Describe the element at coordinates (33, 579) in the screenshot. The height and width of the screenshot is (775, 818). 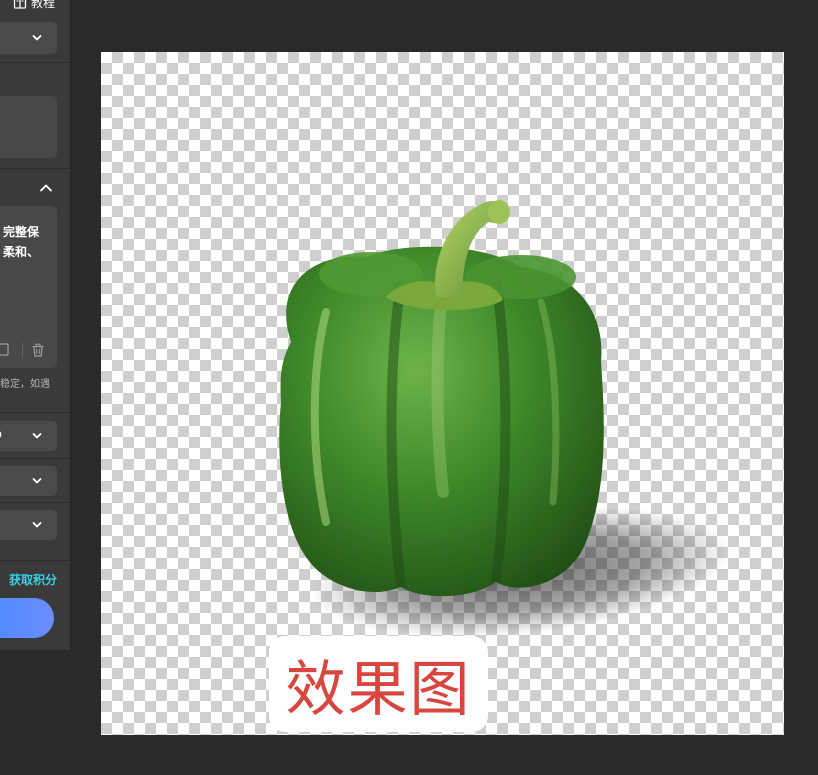
I see `get-points-link: 获取积分` at that location.